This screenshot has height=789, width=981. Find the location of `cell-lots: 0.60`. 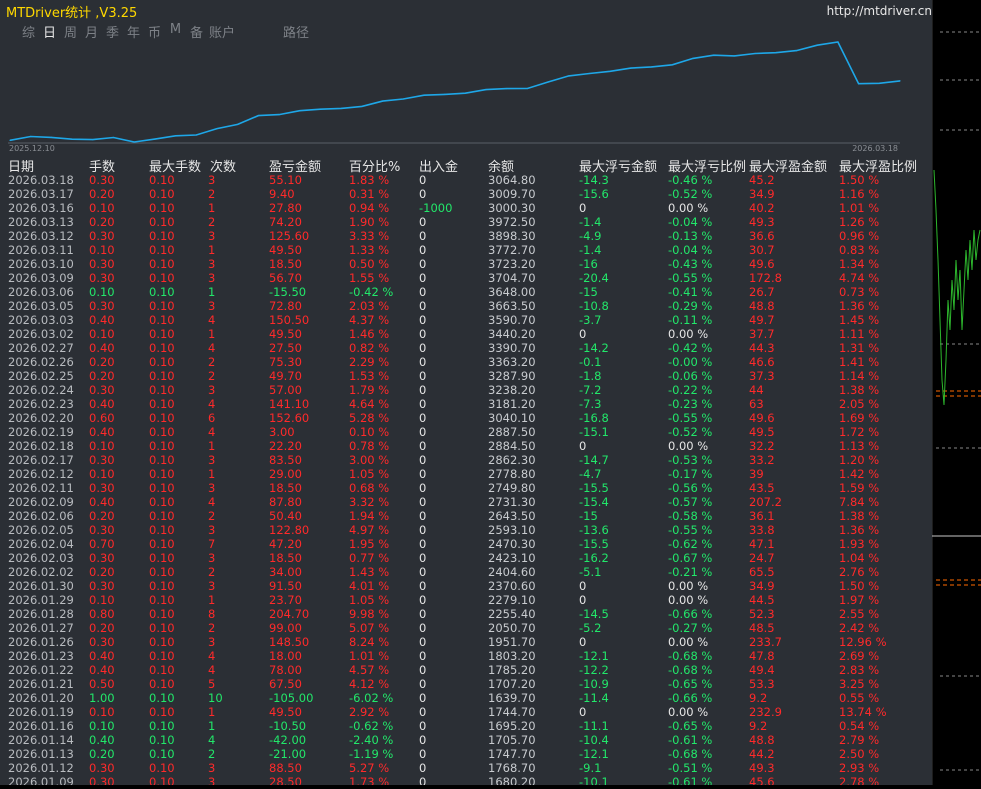

cell-lots: 0.60 is located at coordinates (102, 418).